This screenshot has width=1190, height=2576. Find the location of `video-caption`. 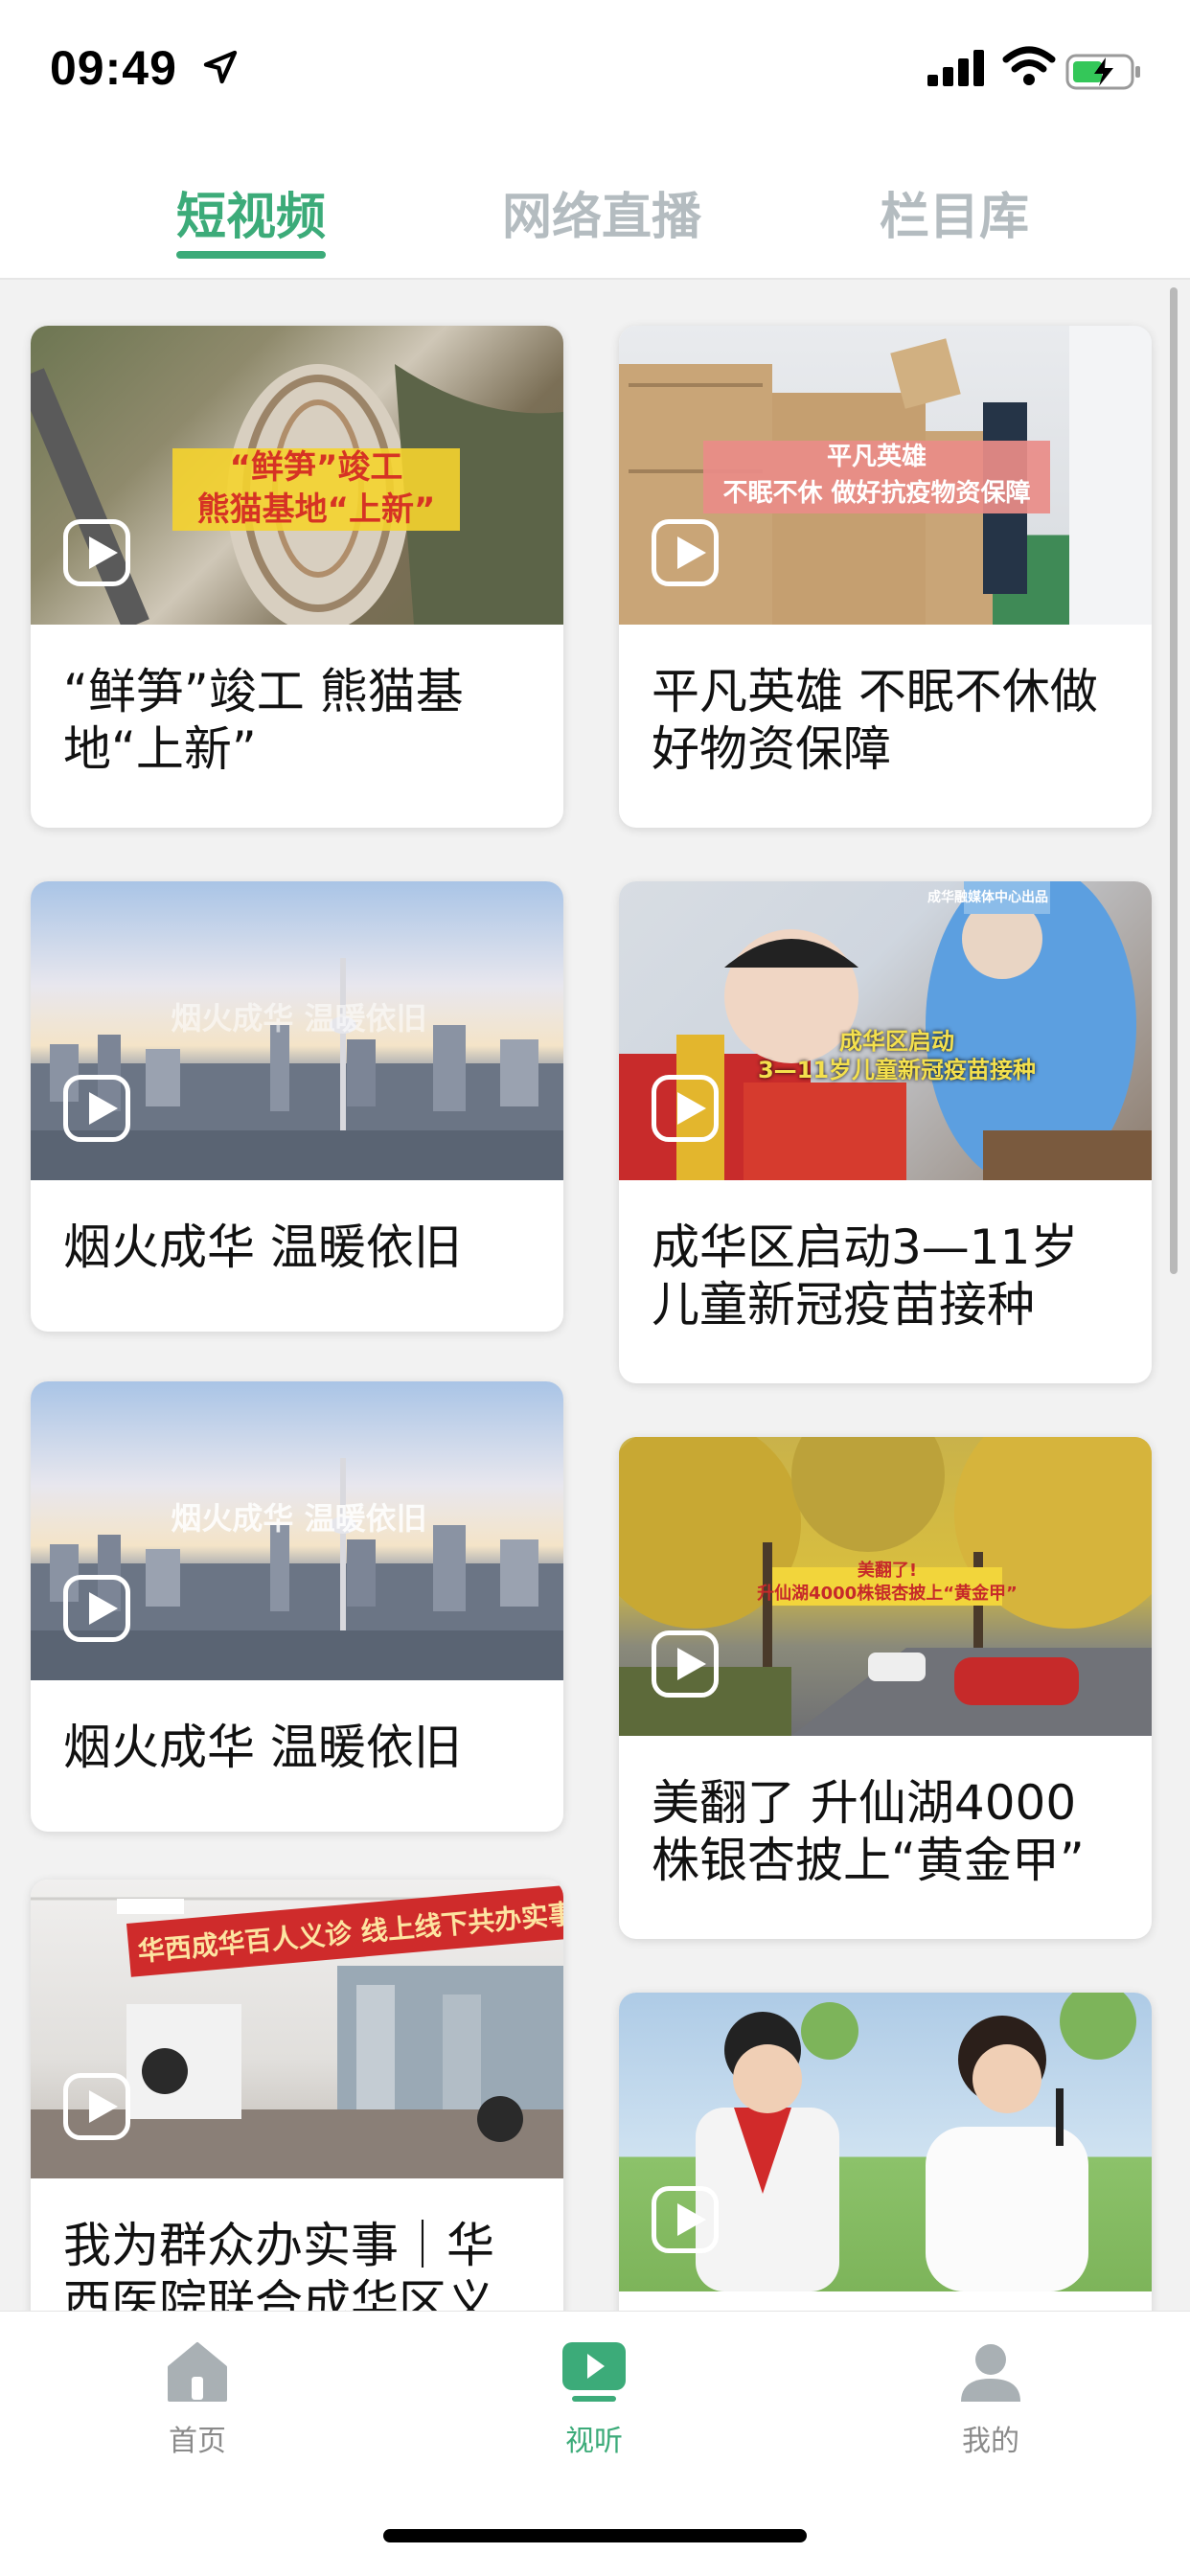

video-caption is located at coordinates (886, 2301).